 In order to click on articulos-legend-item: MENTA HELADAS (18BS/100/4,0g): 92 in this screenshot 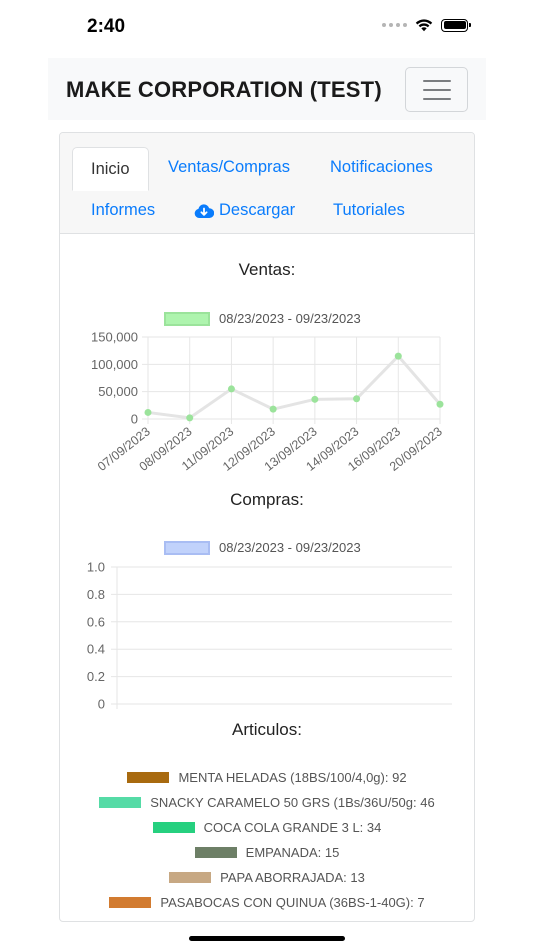, I will do `click(267, 777)`.